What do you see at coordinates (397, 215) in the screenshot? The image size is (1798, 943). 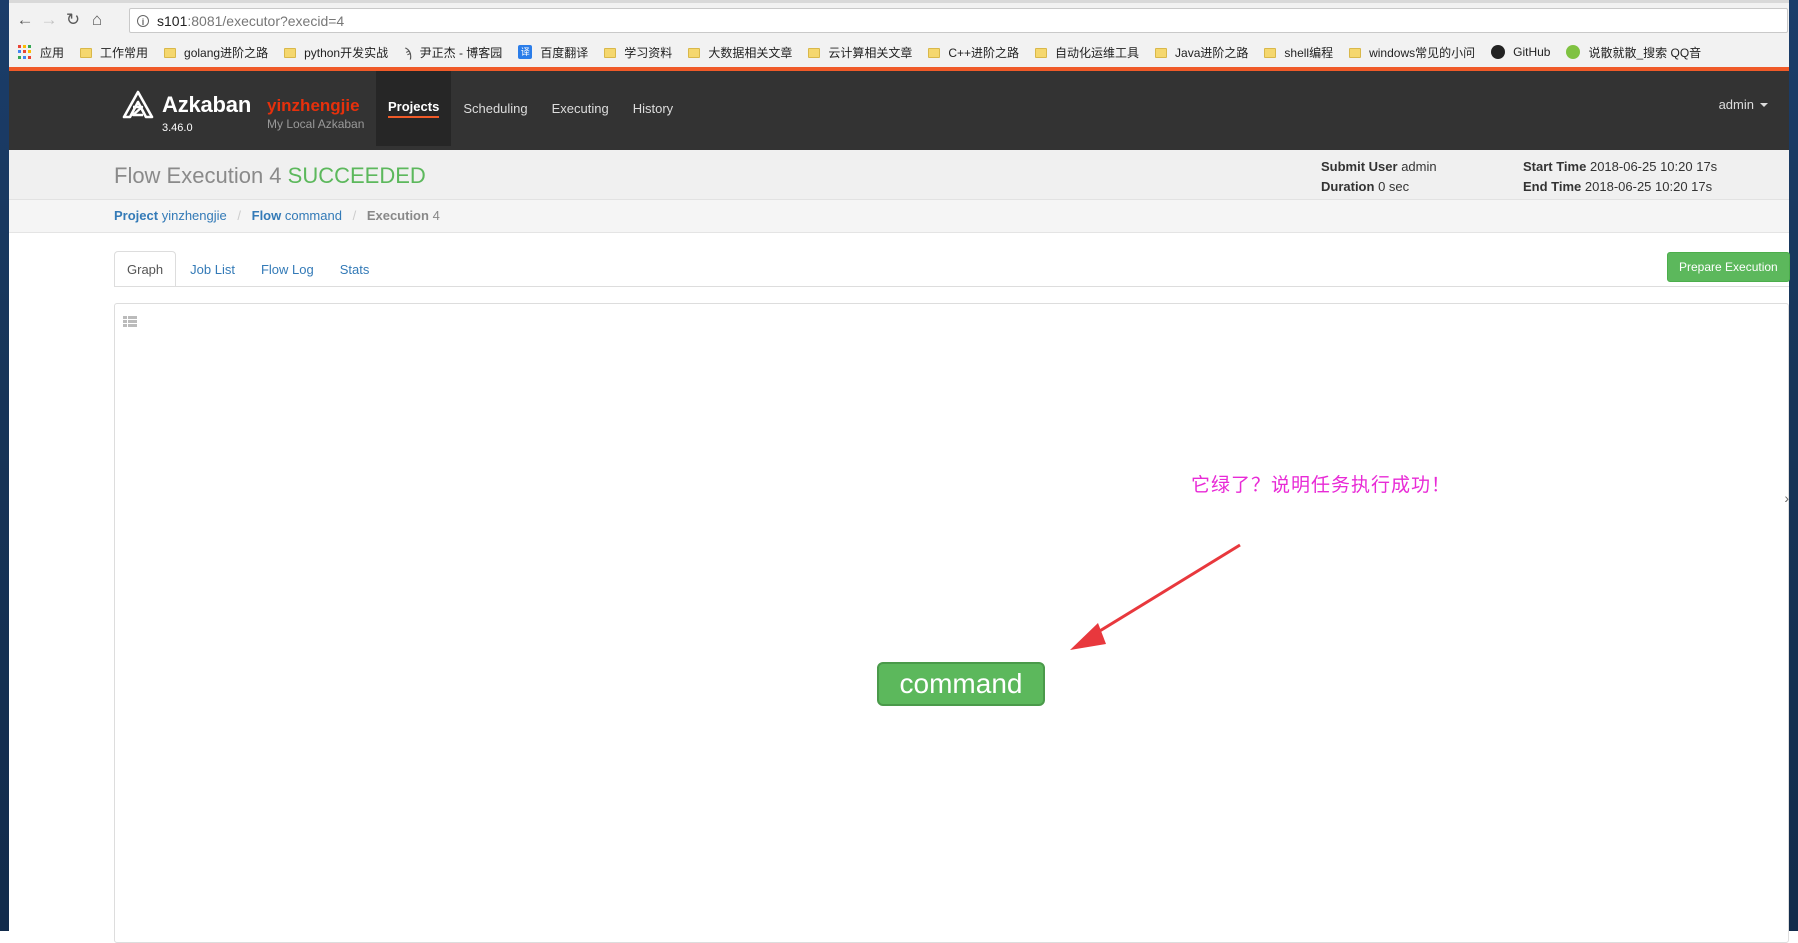 I see `breadcrumb-execution-label: Execution` at bounding box center [397, 215].